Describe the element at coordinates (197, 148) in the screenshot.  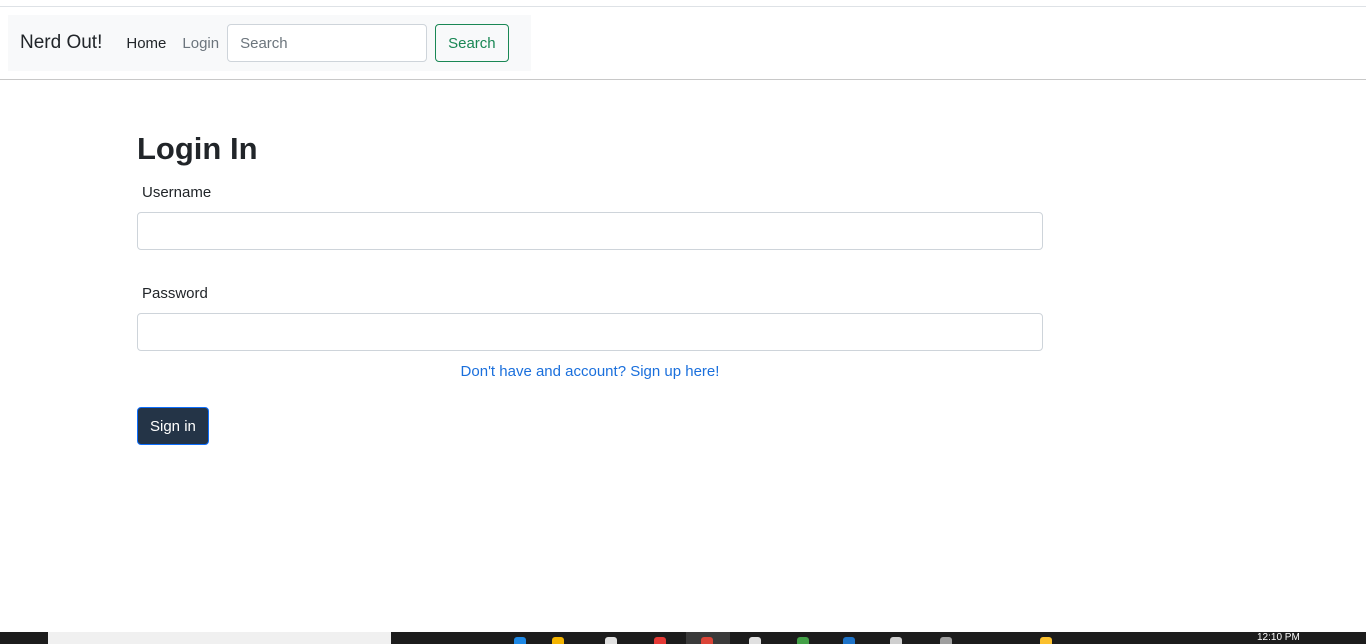
I see `page-title: Login In` at that location.